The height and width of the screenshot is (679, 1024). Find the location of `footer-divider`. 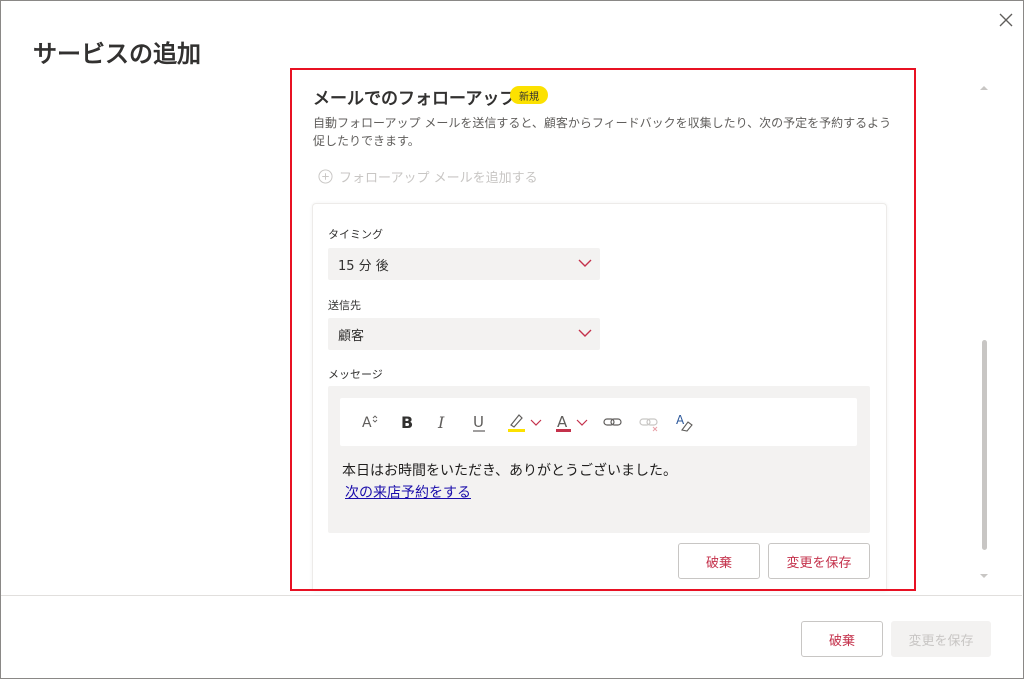

footer-divider is located at coordinates (511, 595).